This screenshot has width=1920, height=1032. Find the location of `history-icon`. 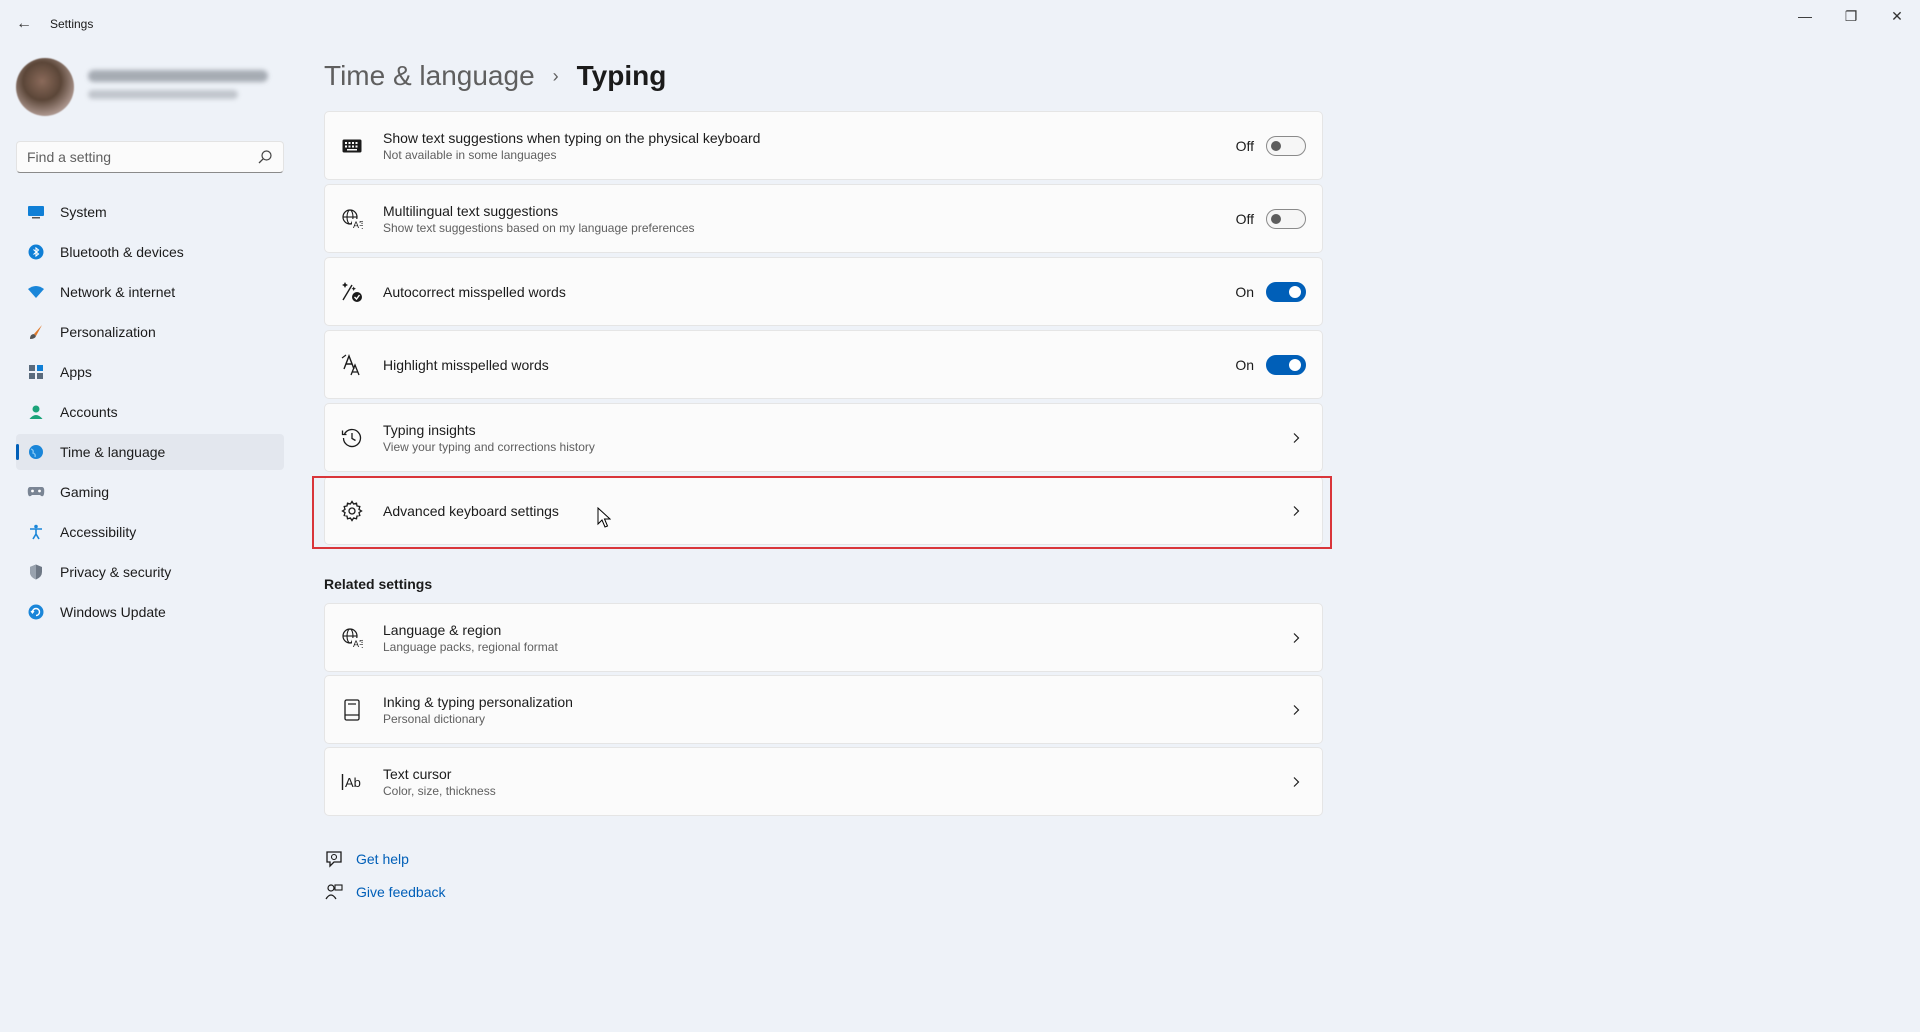

history-icon is located at coordinates (352, 438).